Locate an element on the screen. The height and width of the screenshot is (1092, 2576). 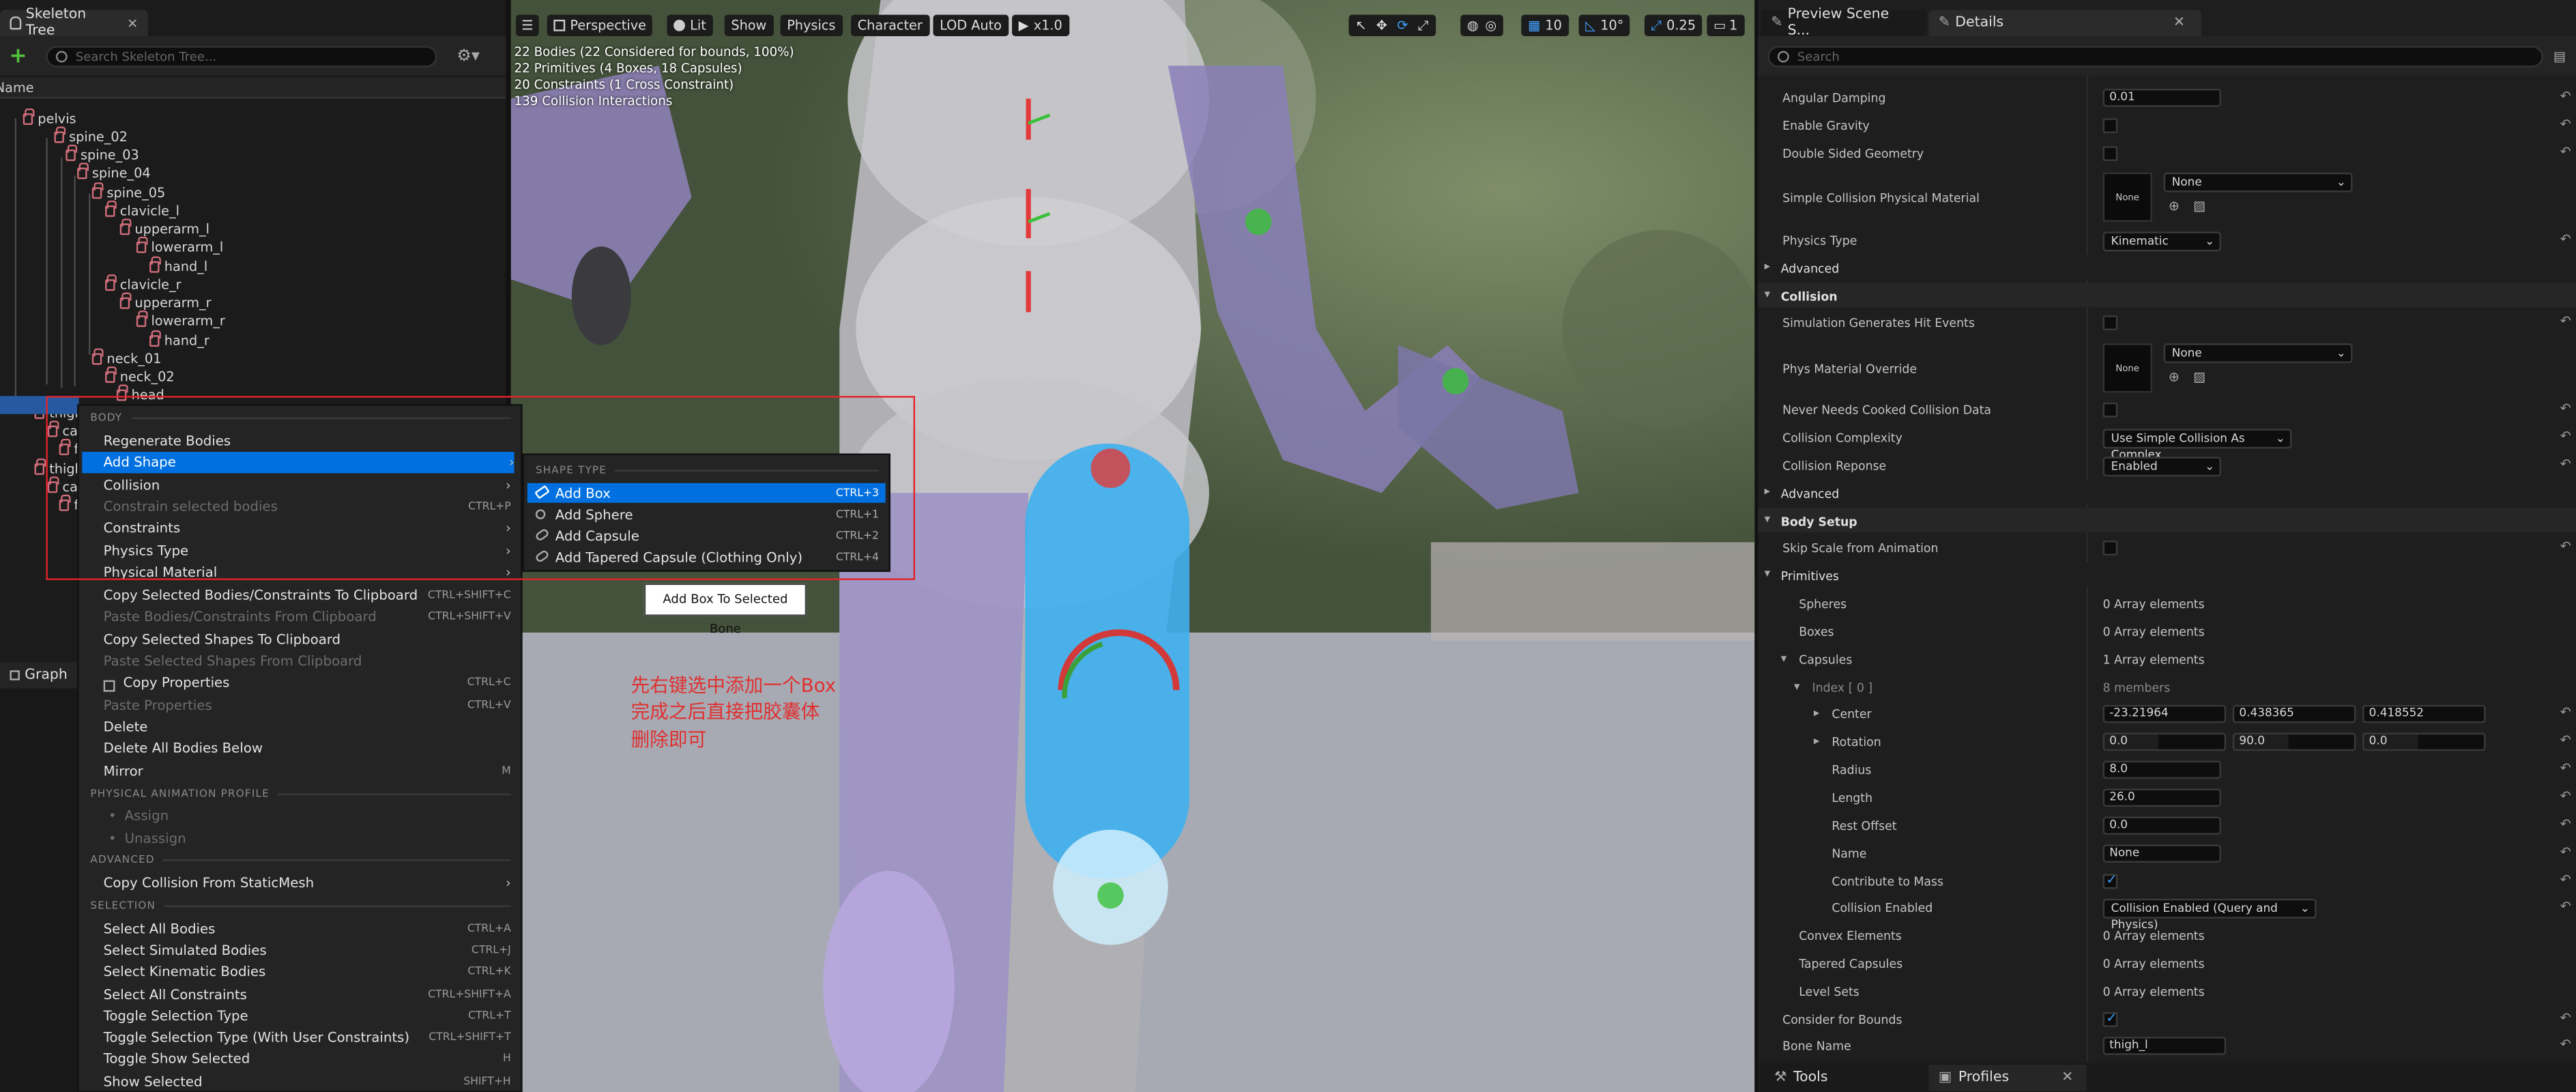
prop-row-spheres: Spheres 0 Array elements is located at coordinates (2167, 604).